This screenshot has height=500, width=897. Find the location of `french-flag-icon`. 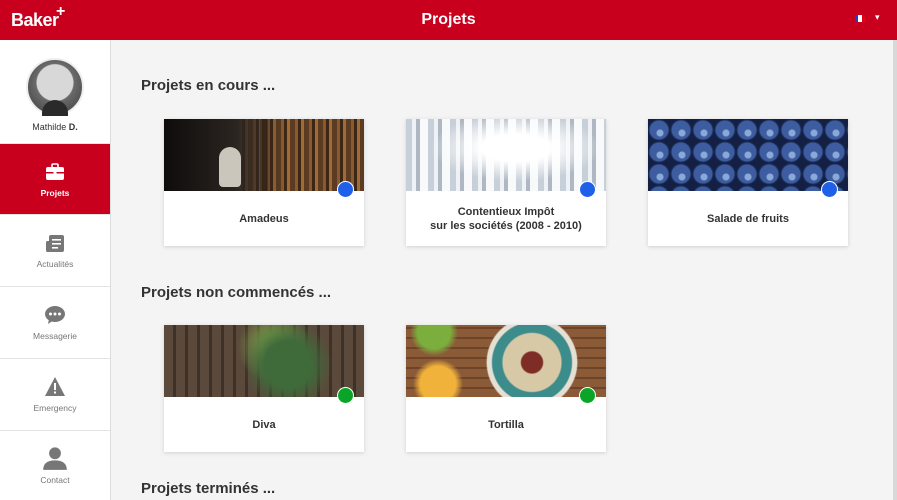

french-flag-icon is located at coordinates (860, 18).